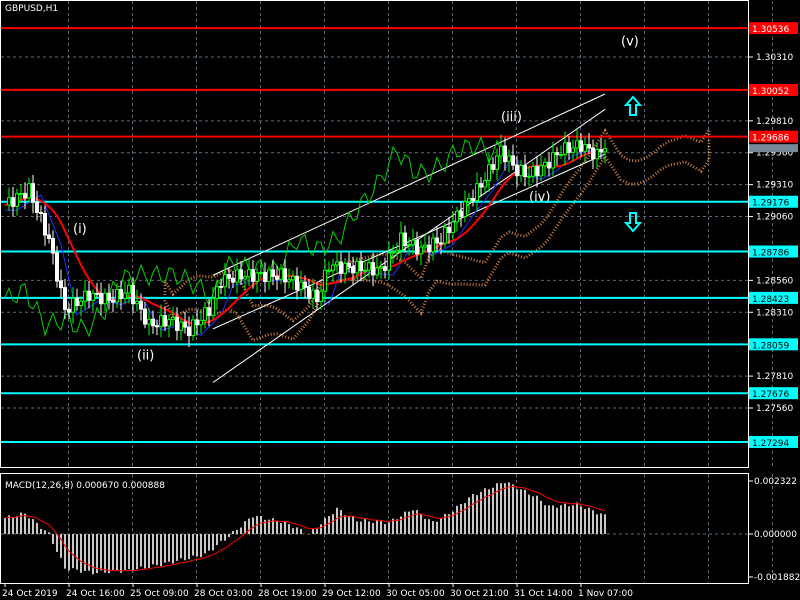  What do you see at coordinates (774, 281) in the screenshot?
I see `price-tick-label: 1.28560` at bounding box center [774, 281].